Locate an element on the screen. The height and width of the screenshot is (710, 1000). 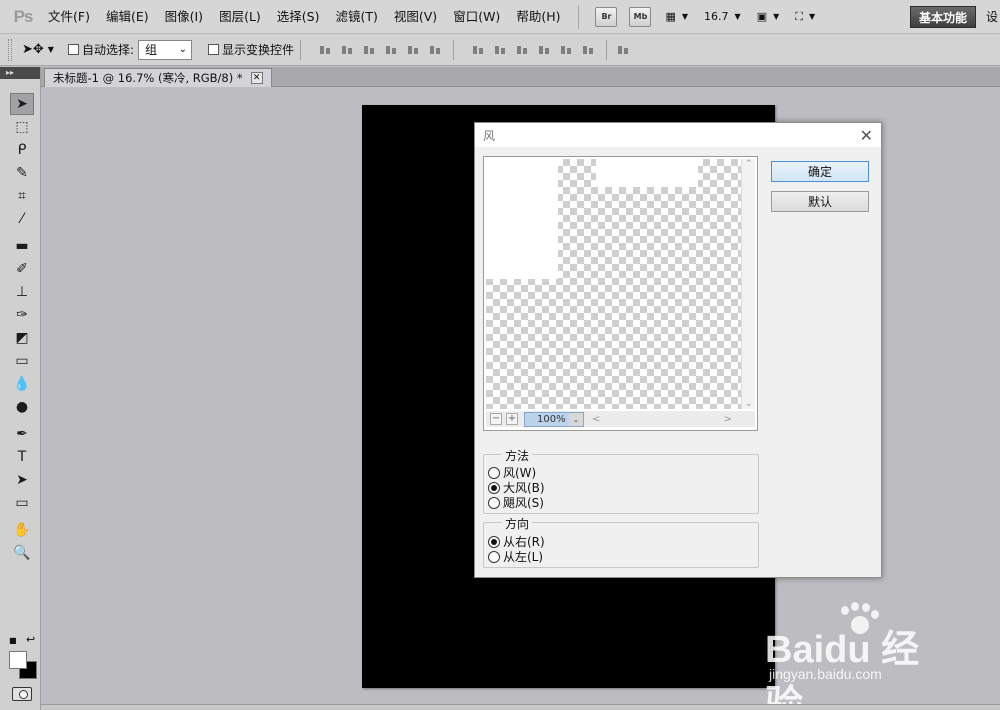
scroll-right-icon: > is located at coordinates (728, 419).